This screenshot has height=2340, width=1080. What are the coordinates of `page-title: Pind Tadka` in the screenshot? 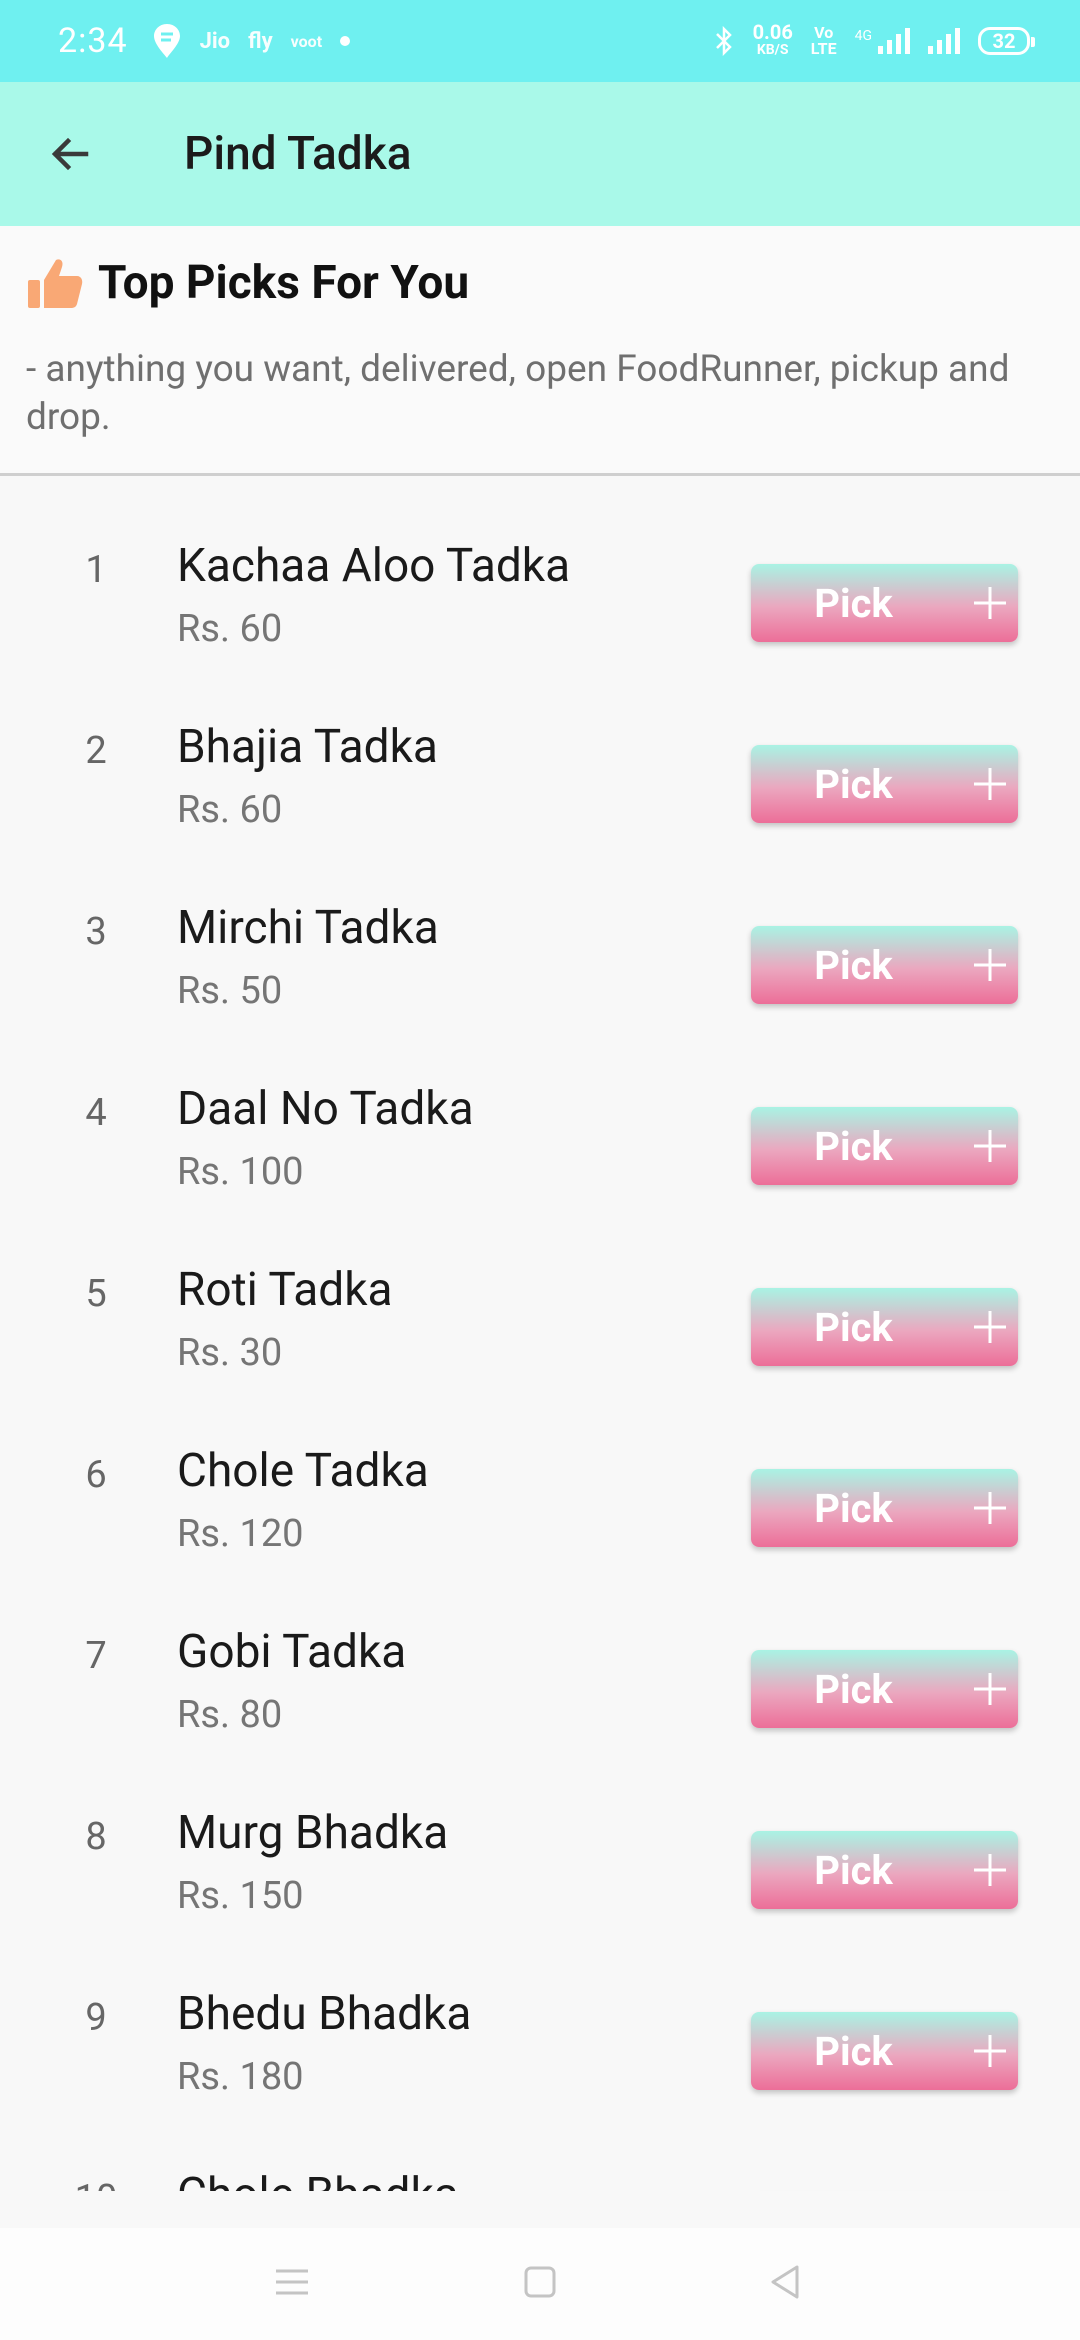 It's located at (298, 154).